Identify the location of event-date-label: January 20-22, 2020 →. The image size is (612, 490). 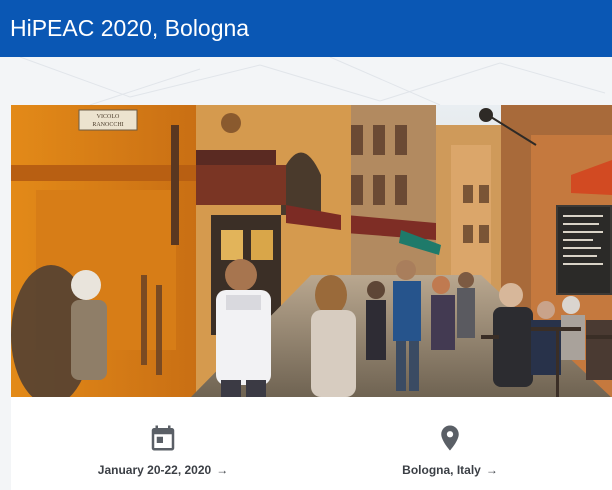
(163, 470).